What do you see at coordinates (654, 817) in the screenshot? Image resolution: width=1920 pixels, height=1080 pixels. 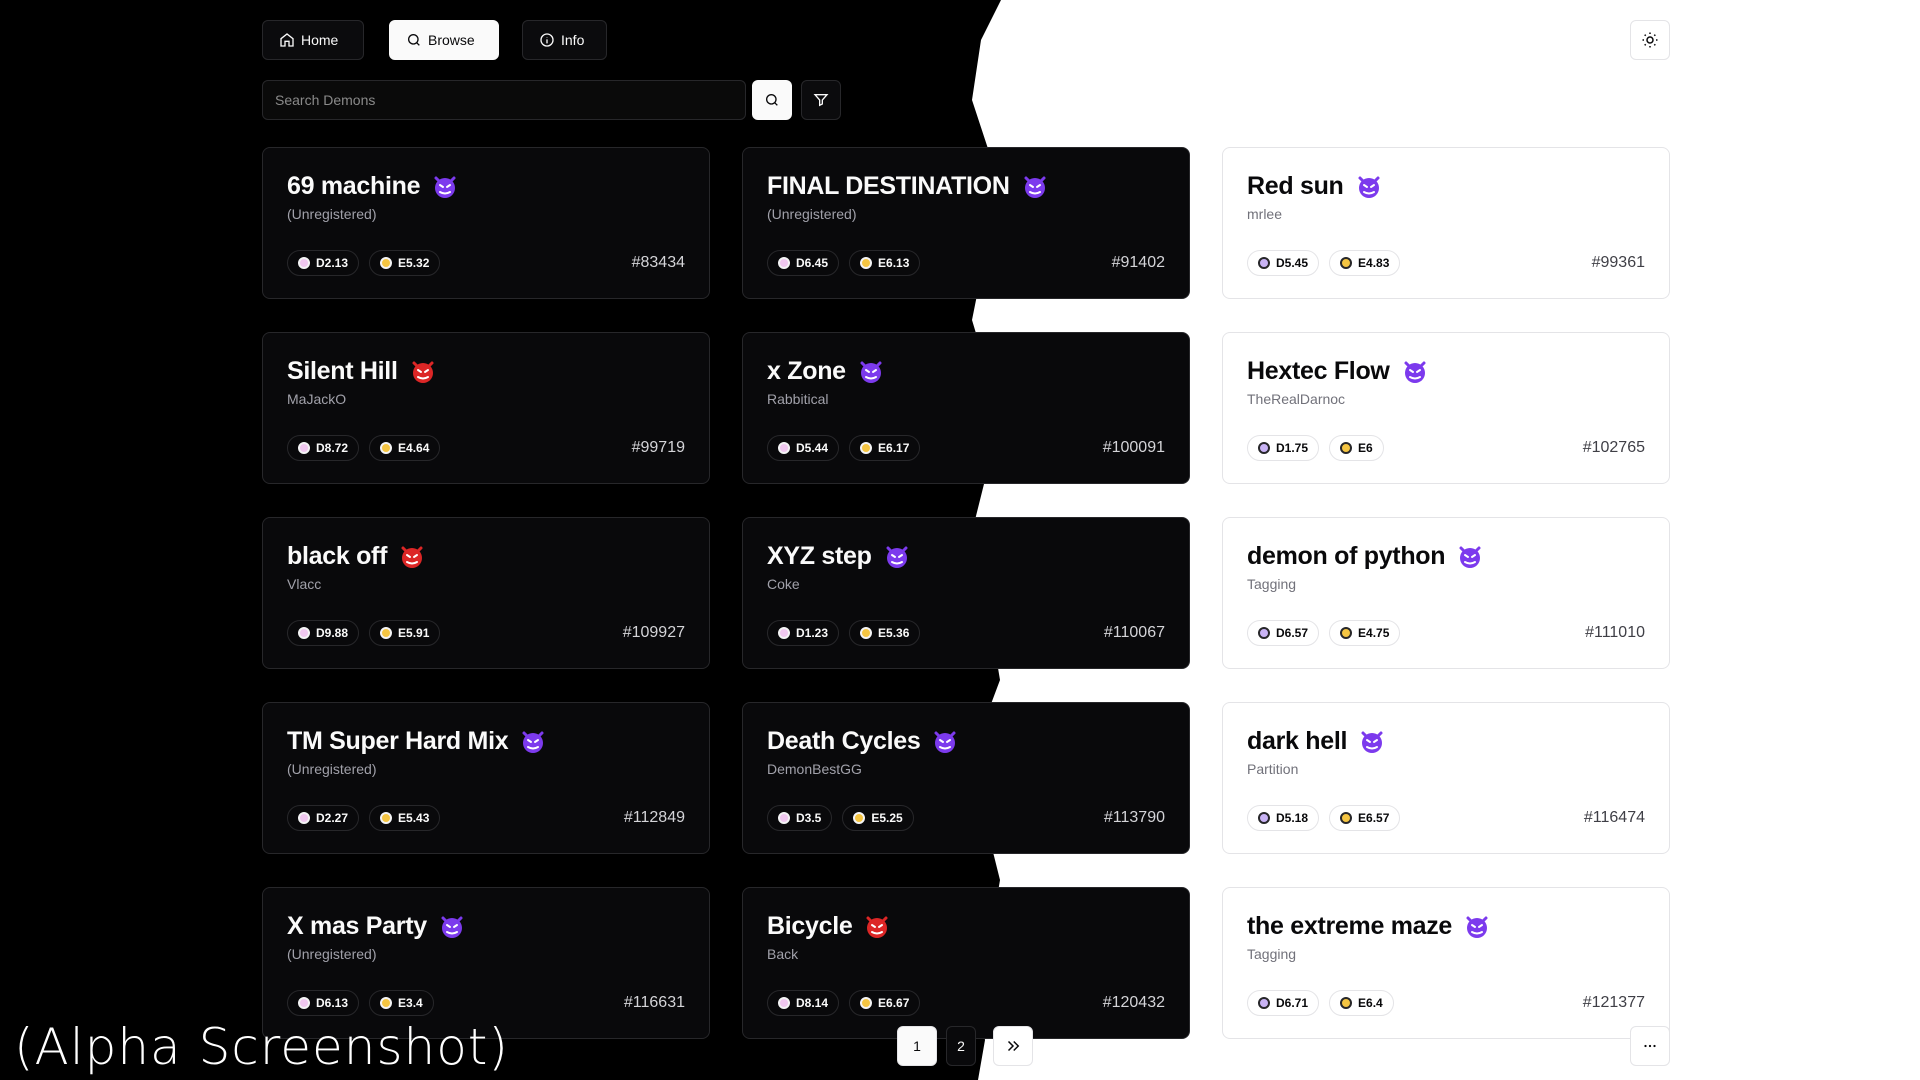 I see `demon-id: #112849` at bounding box center [654, 817].